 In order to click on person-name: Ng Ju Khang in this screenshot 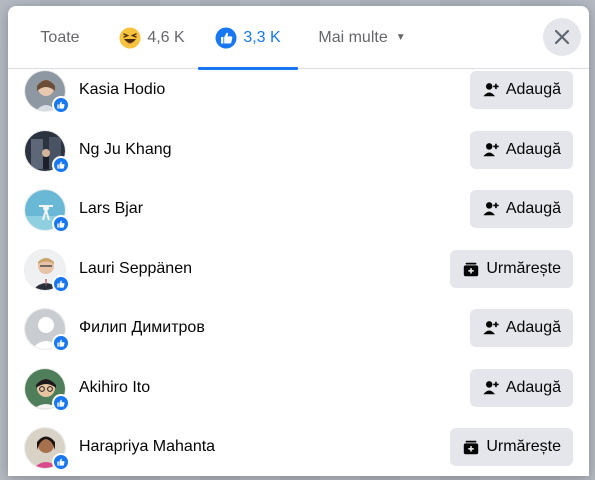, I will do `click(125, 150)`.